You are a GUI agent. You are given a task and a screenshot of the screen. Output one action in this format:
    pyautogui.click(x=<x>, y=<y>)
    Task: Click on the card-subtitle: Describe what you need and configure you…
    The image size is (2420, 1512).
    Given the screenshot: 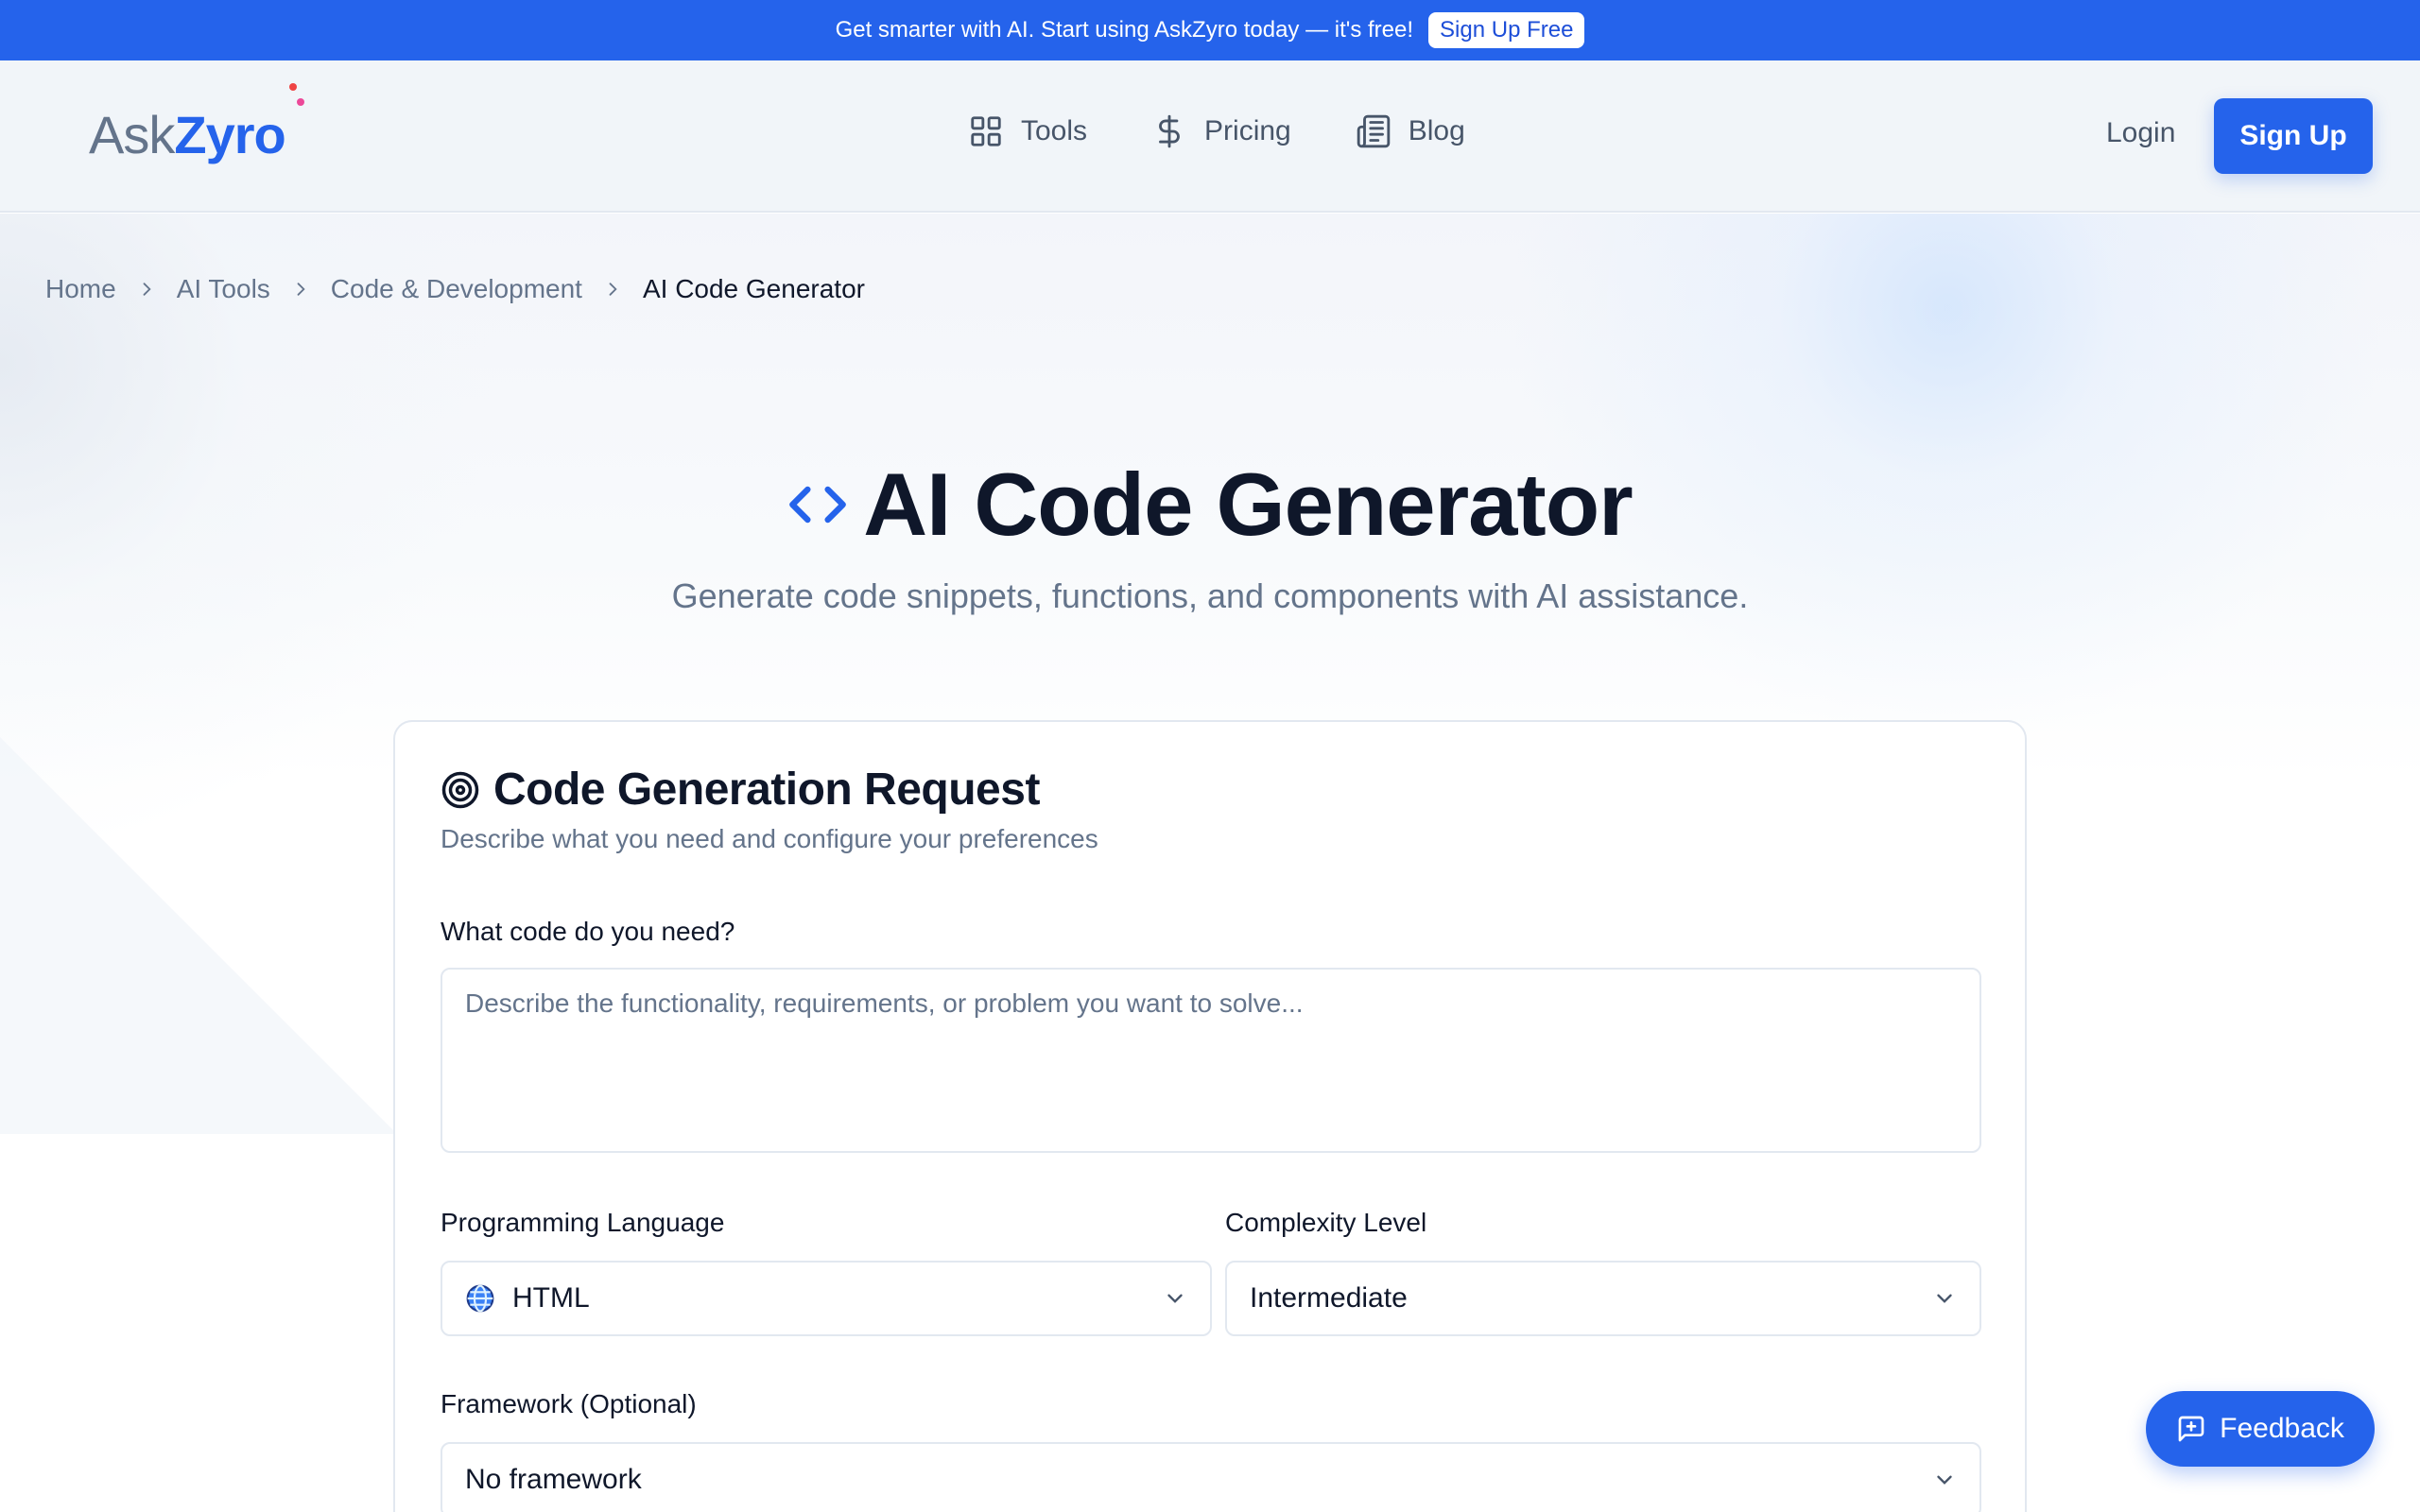 What is the action you would take?
    pyautogui.click(x=769, y=838)
    